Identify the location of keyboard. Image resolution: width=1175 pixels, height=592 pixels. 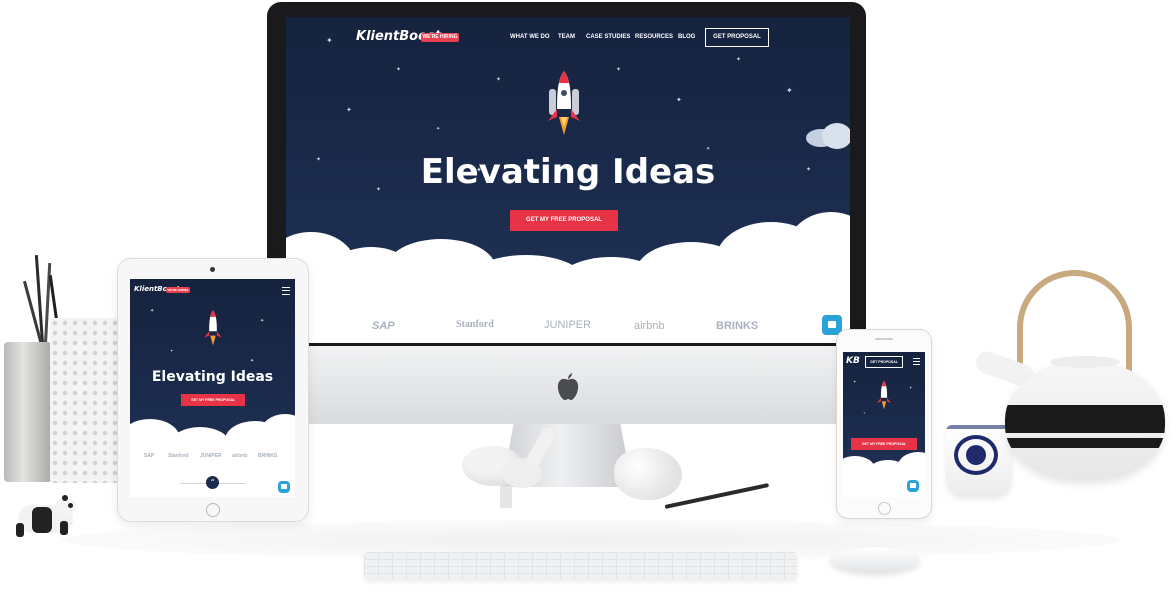
(580, 565).